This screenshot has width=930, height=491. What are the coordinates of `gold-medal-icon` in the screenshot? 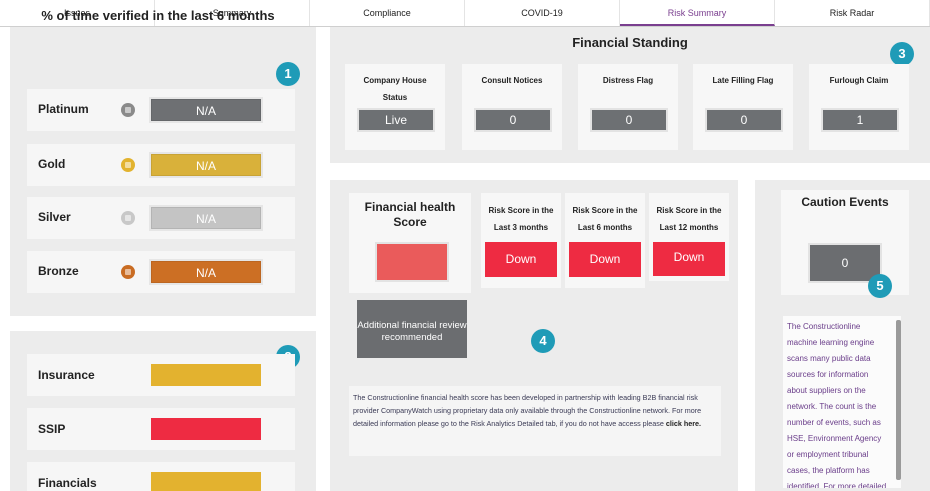 It's located at (128, 165).